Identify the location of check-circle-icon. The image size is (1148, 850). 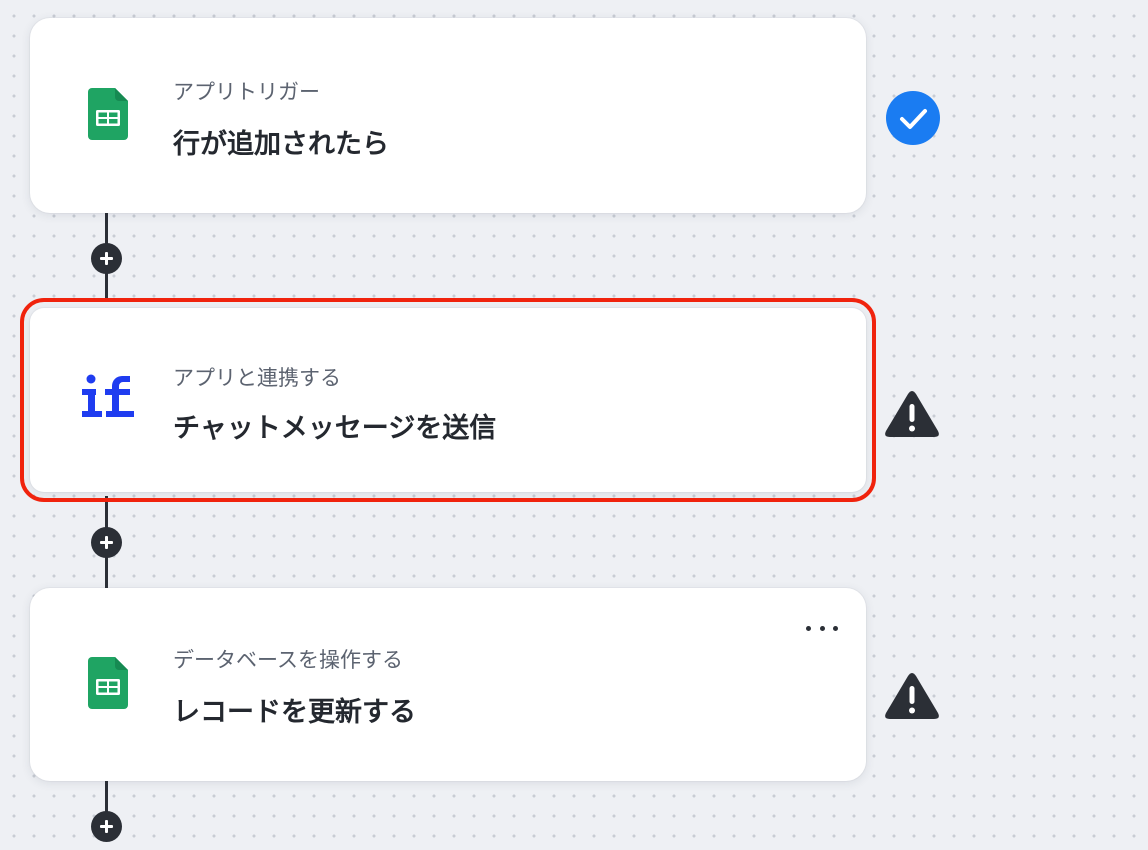
(913, 118).